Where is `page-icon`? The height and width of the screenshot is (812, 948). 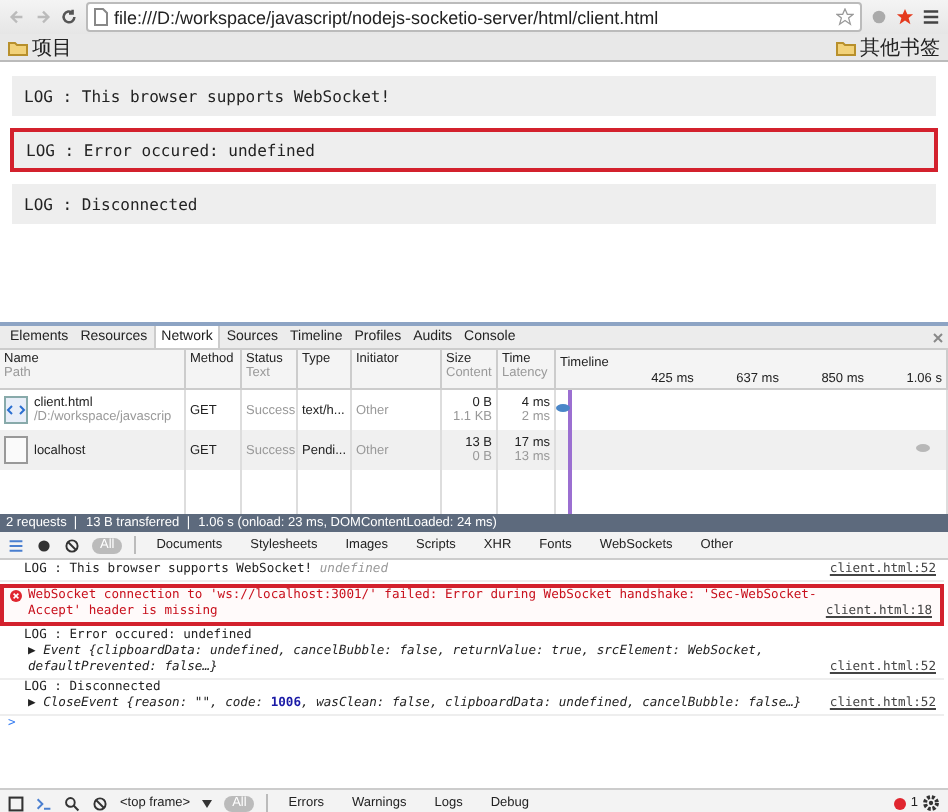
page-icon is located at coordinates (101, 17).